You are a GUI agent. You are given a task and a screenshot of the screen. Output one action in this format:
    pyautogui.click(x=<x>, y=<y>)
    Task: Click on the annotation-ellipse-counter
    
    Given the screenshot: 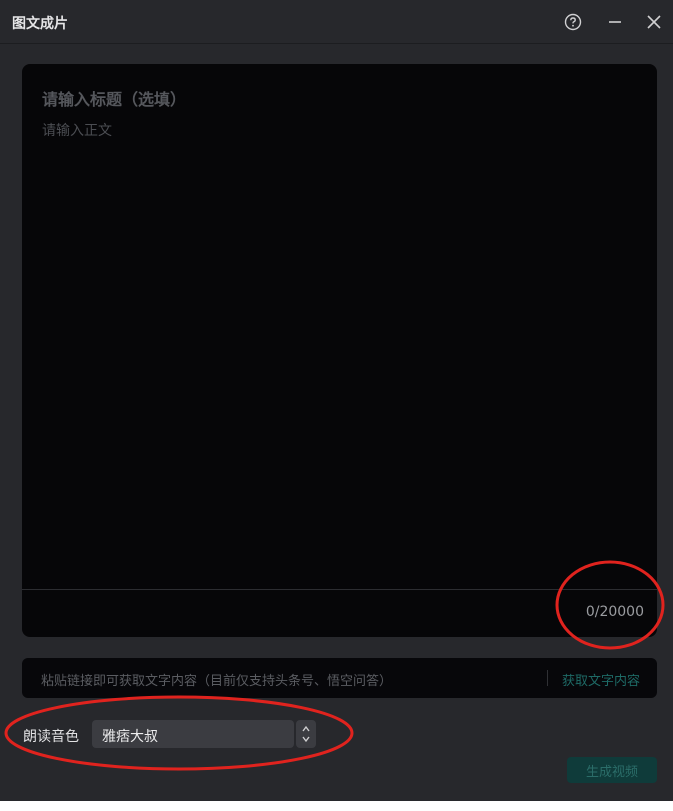 What is the action you would take?
    pyautogui.click(x=610, y=605)
    